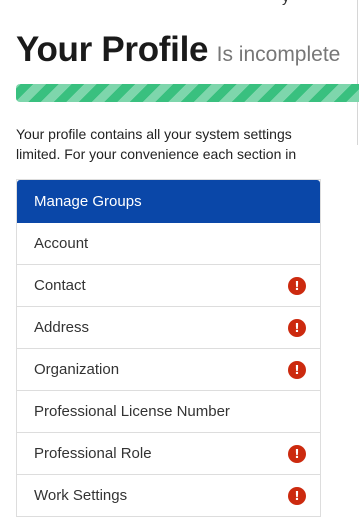 The height and width of the screenshot is (527, 359). What do you see at coordinates (168, 201) in the screenshot?
I see `menu-item-manage-groups: Manage Groups` at bounding box center [168, 201].